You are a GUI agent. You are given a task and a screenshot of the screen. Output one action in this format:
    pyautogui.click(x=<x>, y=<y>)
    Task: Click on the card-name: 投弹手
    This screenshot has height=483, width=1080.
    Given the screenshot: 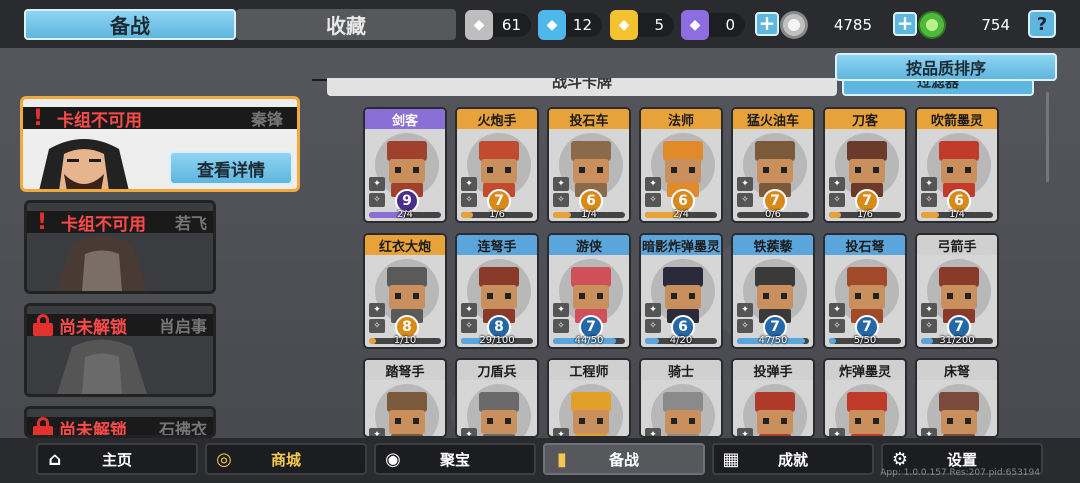 What is the action you would take?
    pyautogui.click(x=773, y=370)
    